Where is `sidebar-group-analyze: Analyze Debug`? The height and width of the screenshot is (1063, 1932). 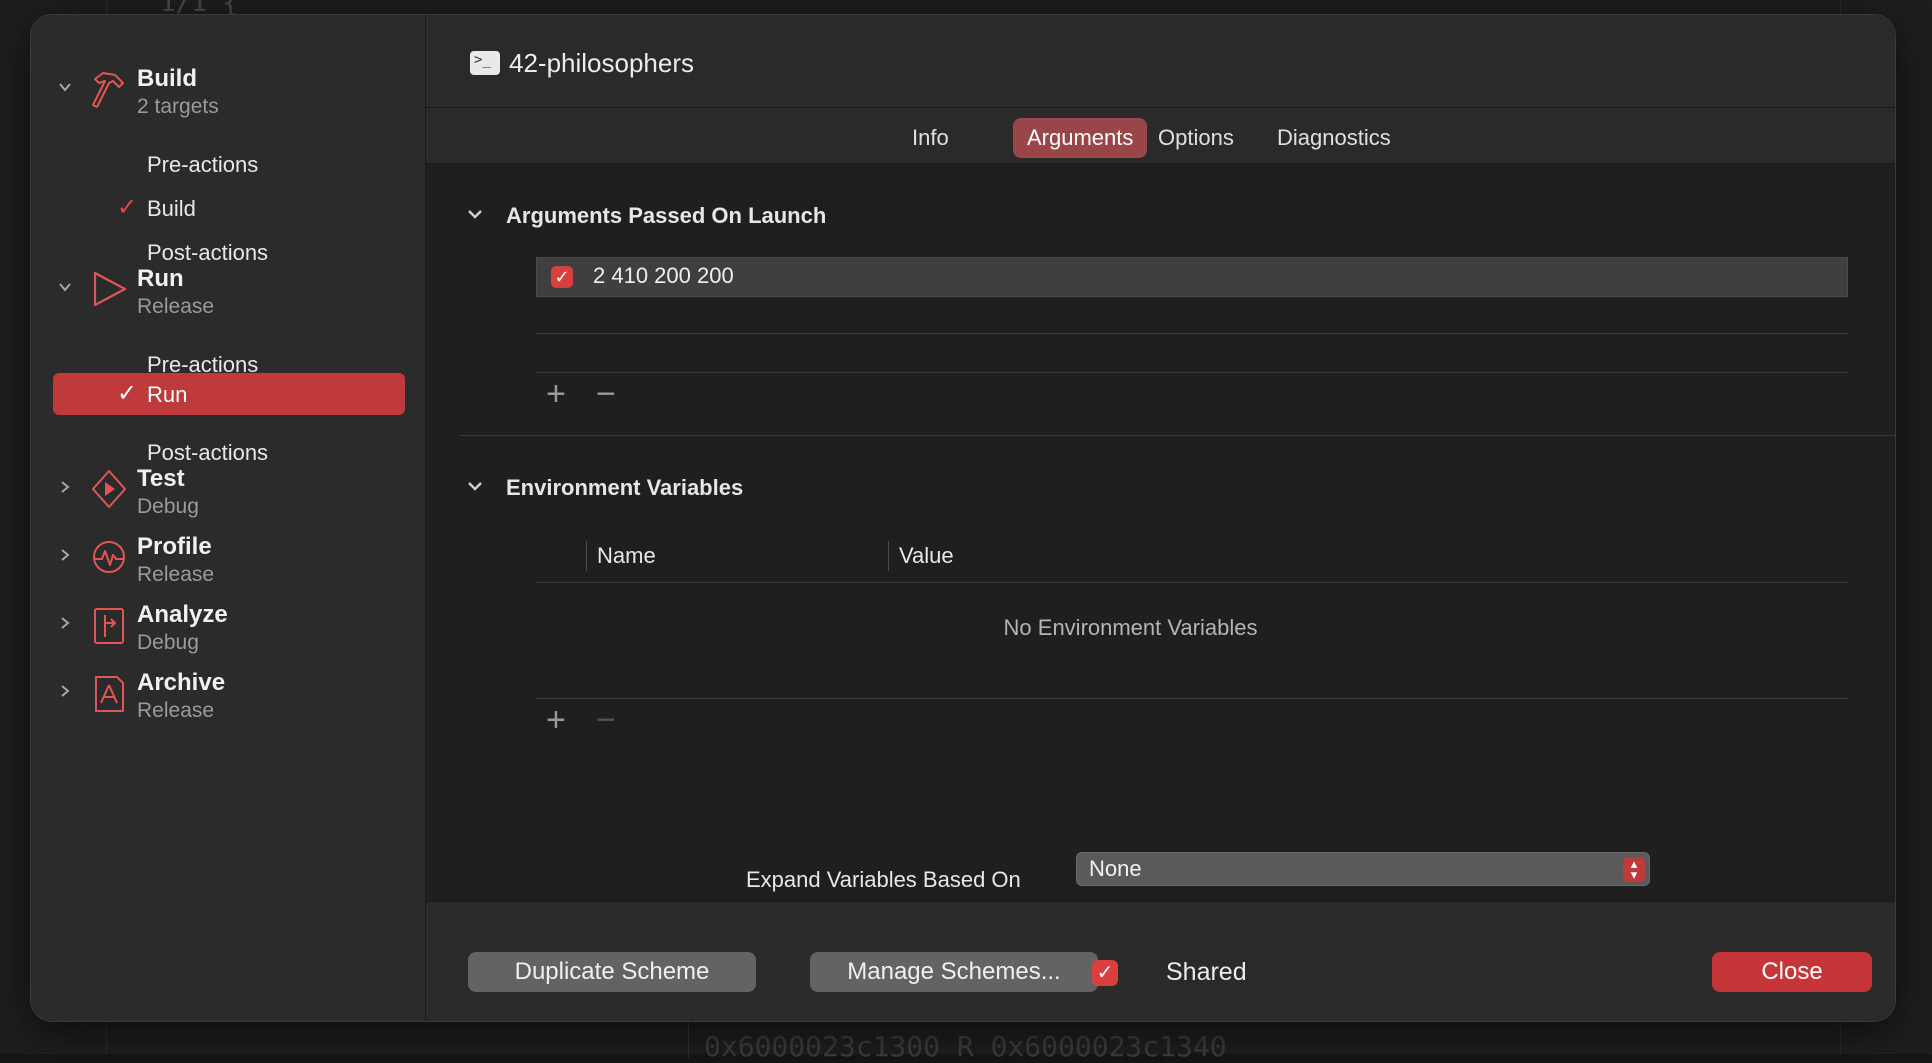
sidebar-group-analyze: Analyze Debug is located at coordinates (228, 627).